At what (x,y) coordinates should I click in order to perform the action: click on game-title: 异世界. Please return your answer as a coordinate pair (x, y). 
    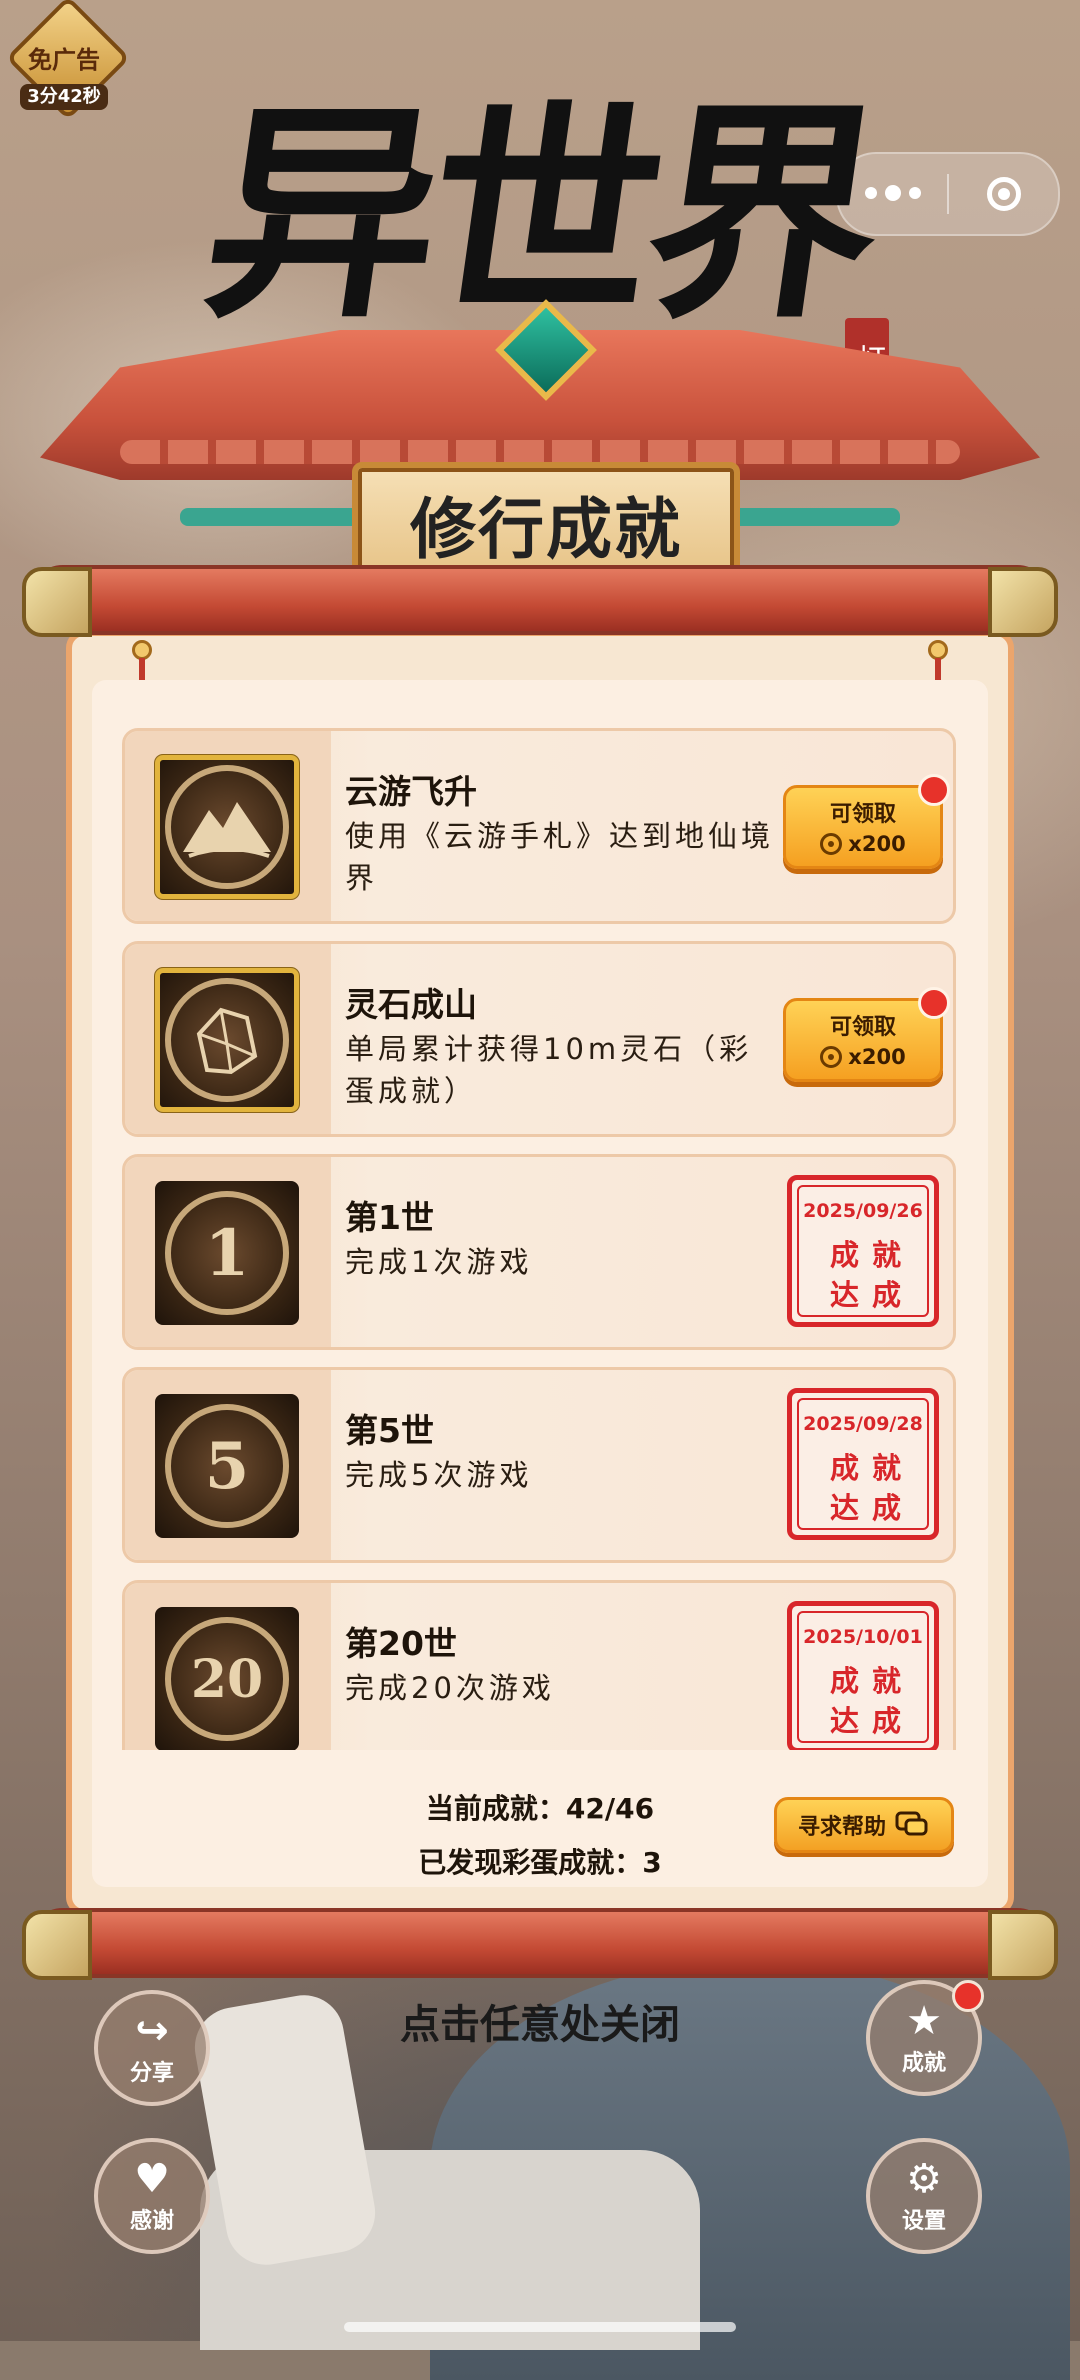
    Looking at the image, I should click on (540, 215).